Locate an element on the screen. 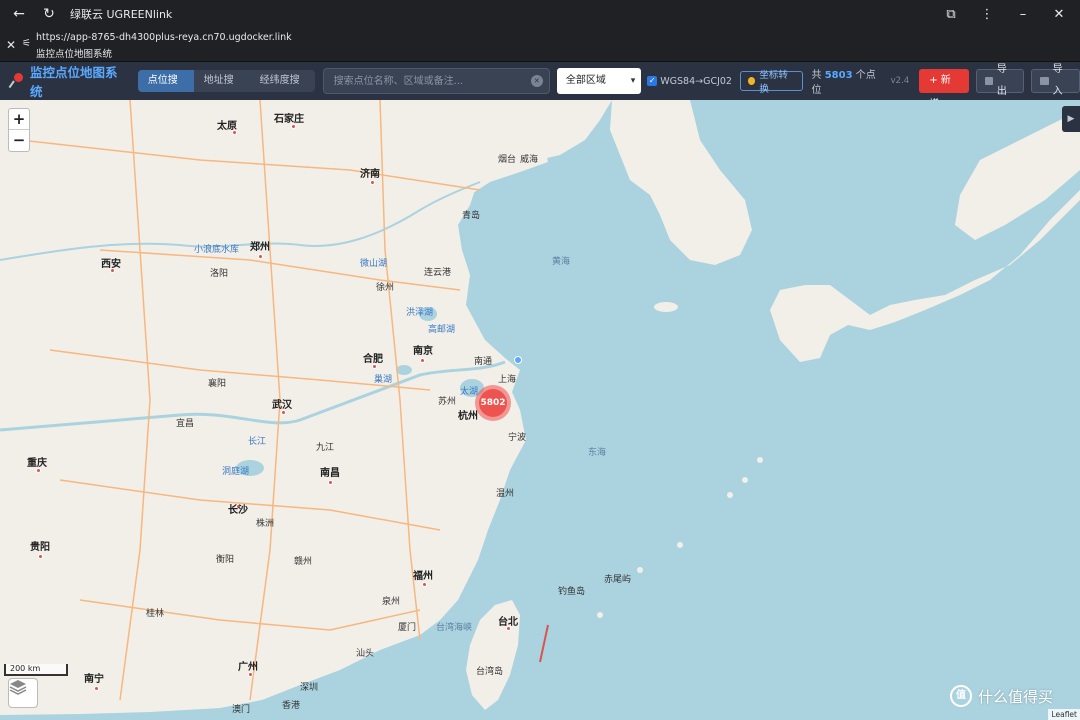 The image size is (1080, 720). tab-point-search: 点位搜索 is located at coordinates (165, 81).